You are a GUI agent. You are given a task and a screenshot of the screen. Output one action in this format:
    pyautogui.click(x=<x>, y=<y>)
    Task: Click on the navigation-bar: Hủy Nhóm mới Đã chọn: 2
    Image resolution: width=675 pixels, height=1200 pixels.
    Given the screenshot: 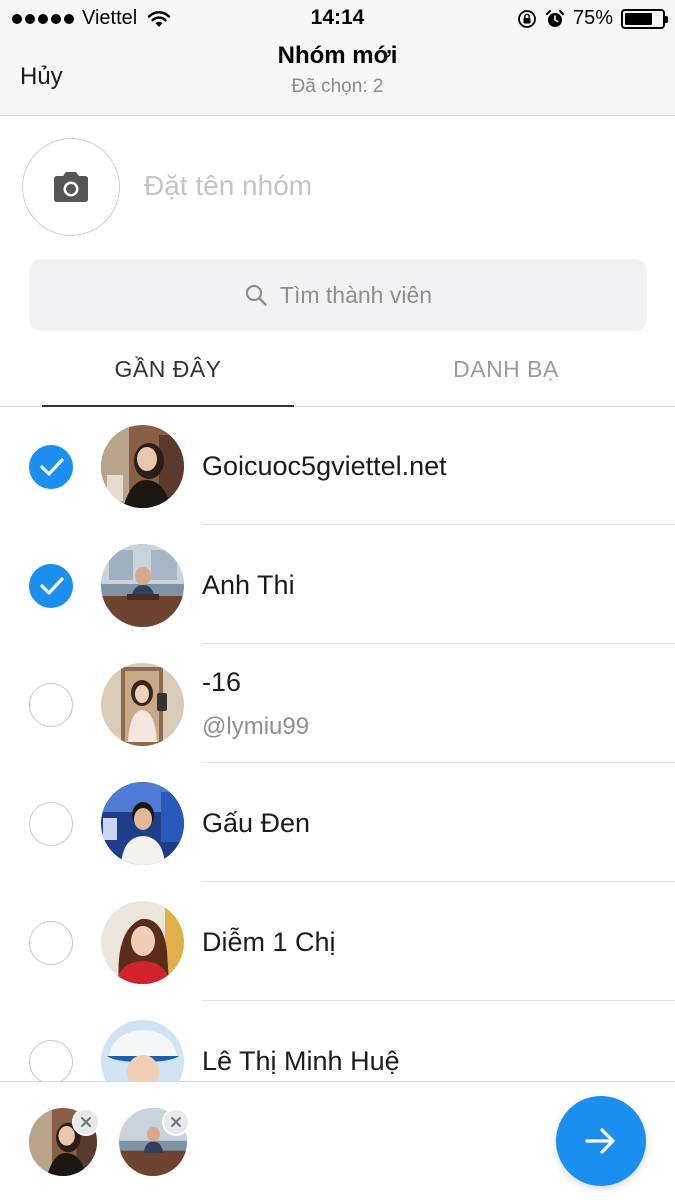 What is the action you would take?
    pyautogui.click(x=337, y=76)
    